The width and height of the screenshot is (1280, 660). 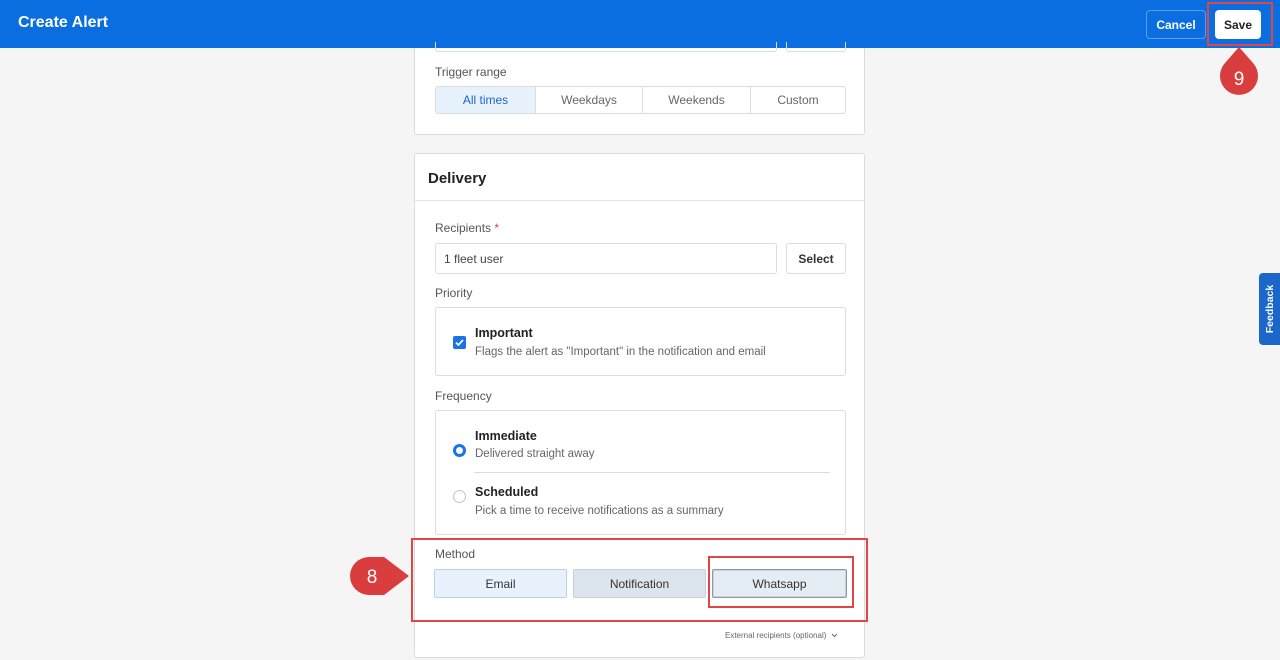 What do you see at coordinates (1239, 79) in the screenshot?
I see `step-9-number: 9` at bounding box center [1239, 79].